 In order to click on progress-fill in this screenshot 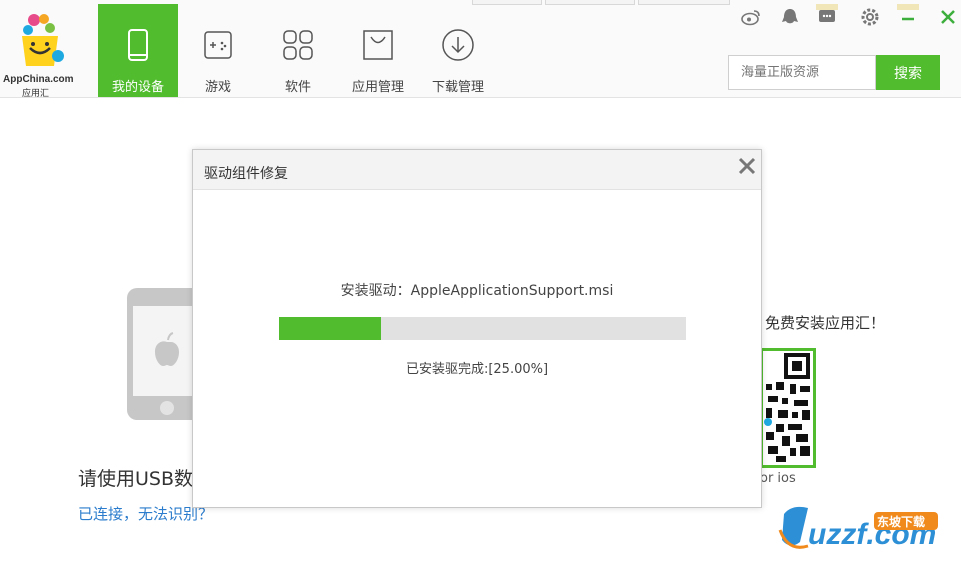, I will do `click(330, 328)`.